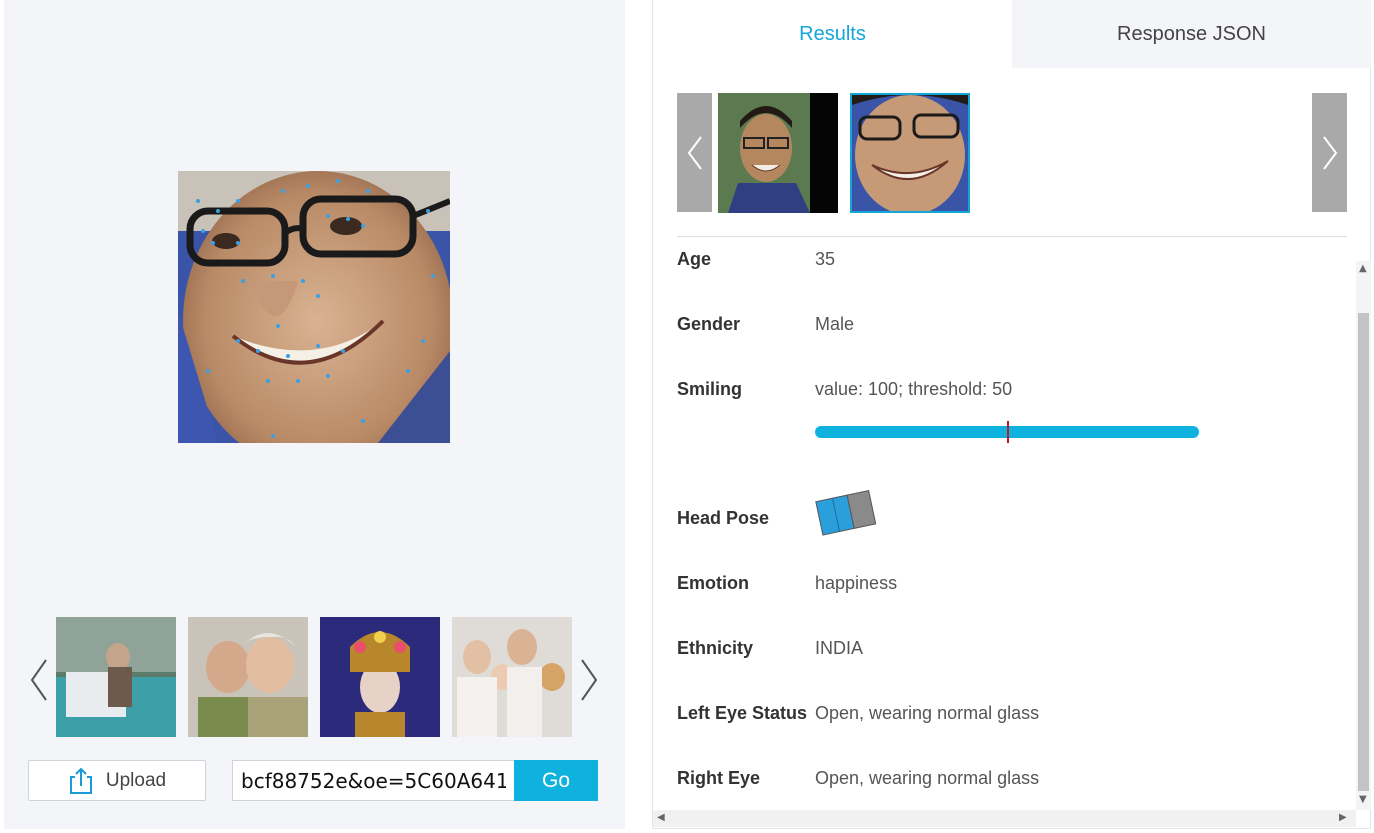  What do you see at coordinates (825, 260) in the screenshot?
I see `attr-value-age: 35` at bounding box center [825, 260].